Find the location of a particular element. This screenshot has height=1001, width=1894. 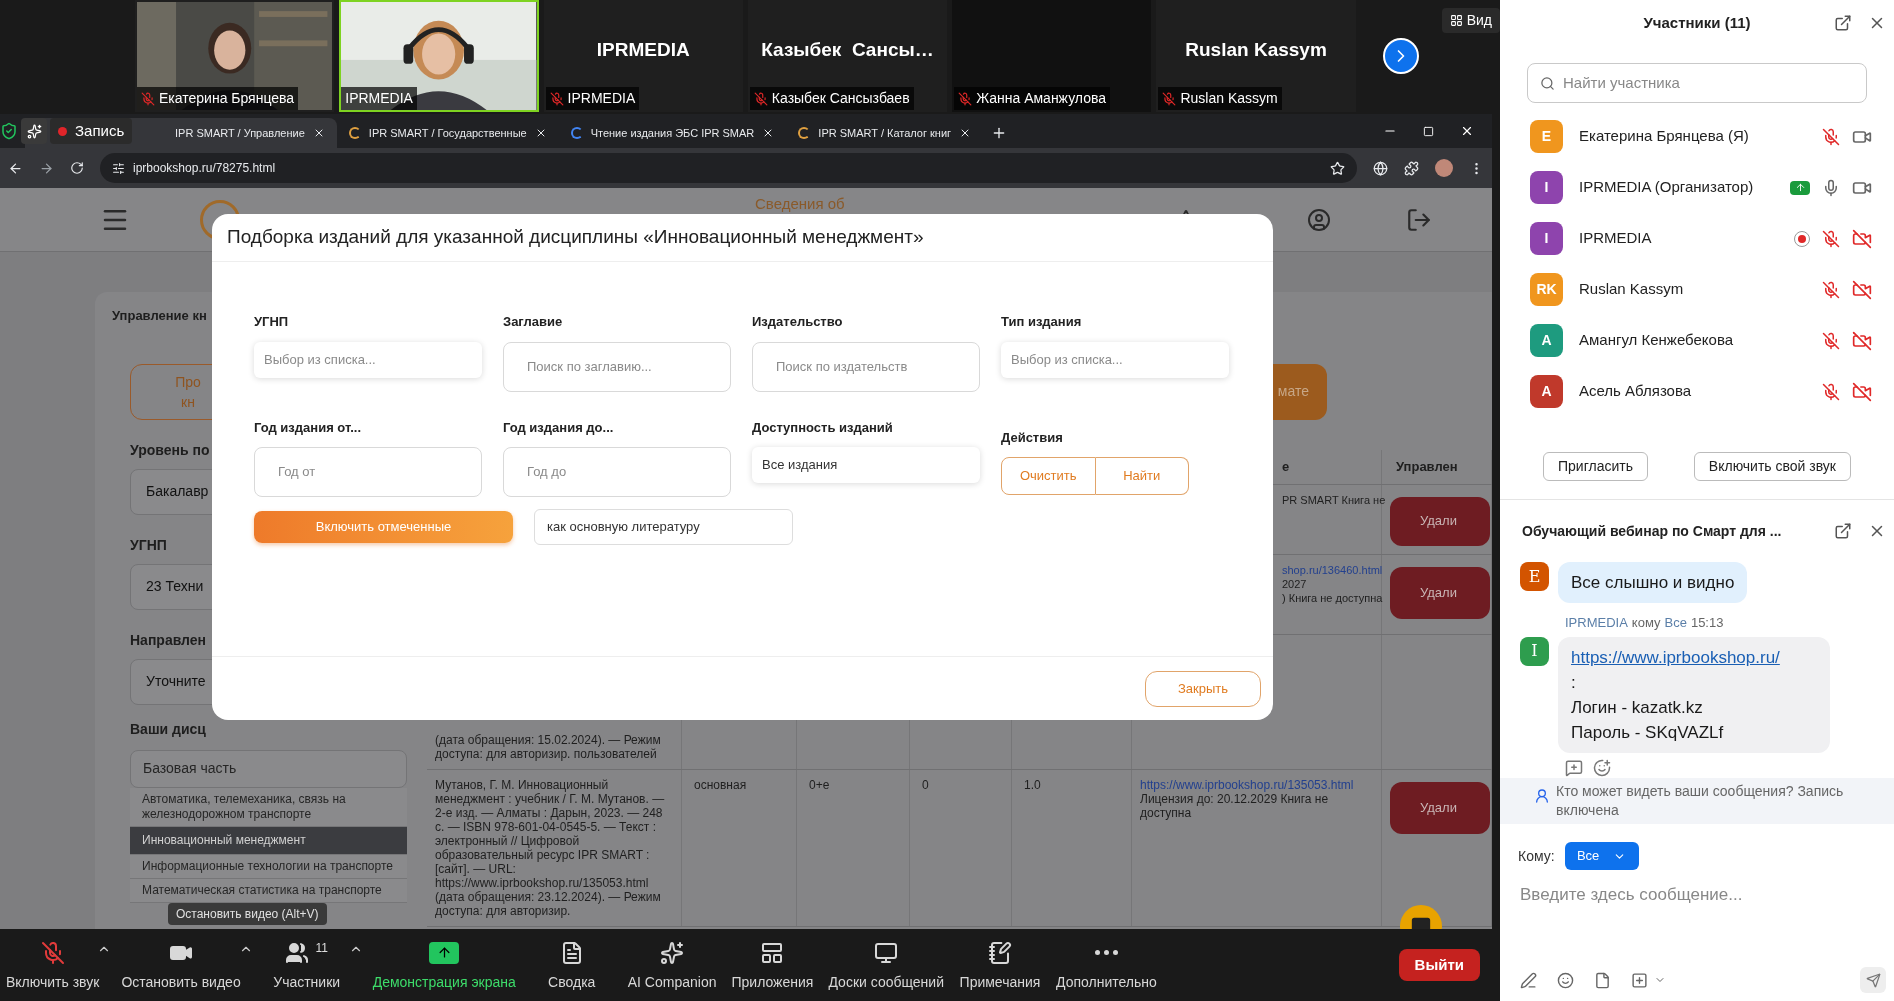

globe-icon is located at coordinates (1380, 168).